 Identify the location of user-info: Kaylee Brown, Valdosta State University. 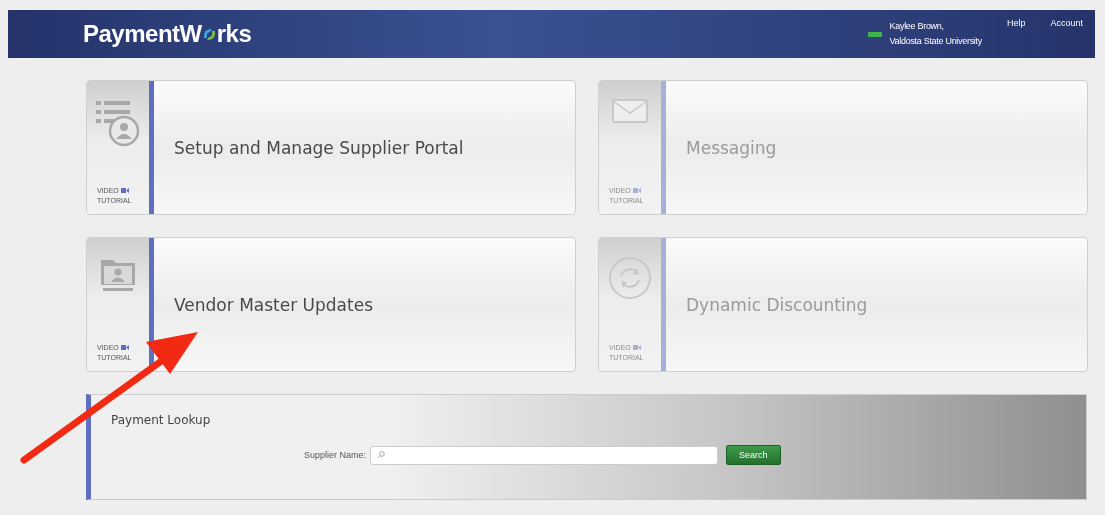
(935, 34).